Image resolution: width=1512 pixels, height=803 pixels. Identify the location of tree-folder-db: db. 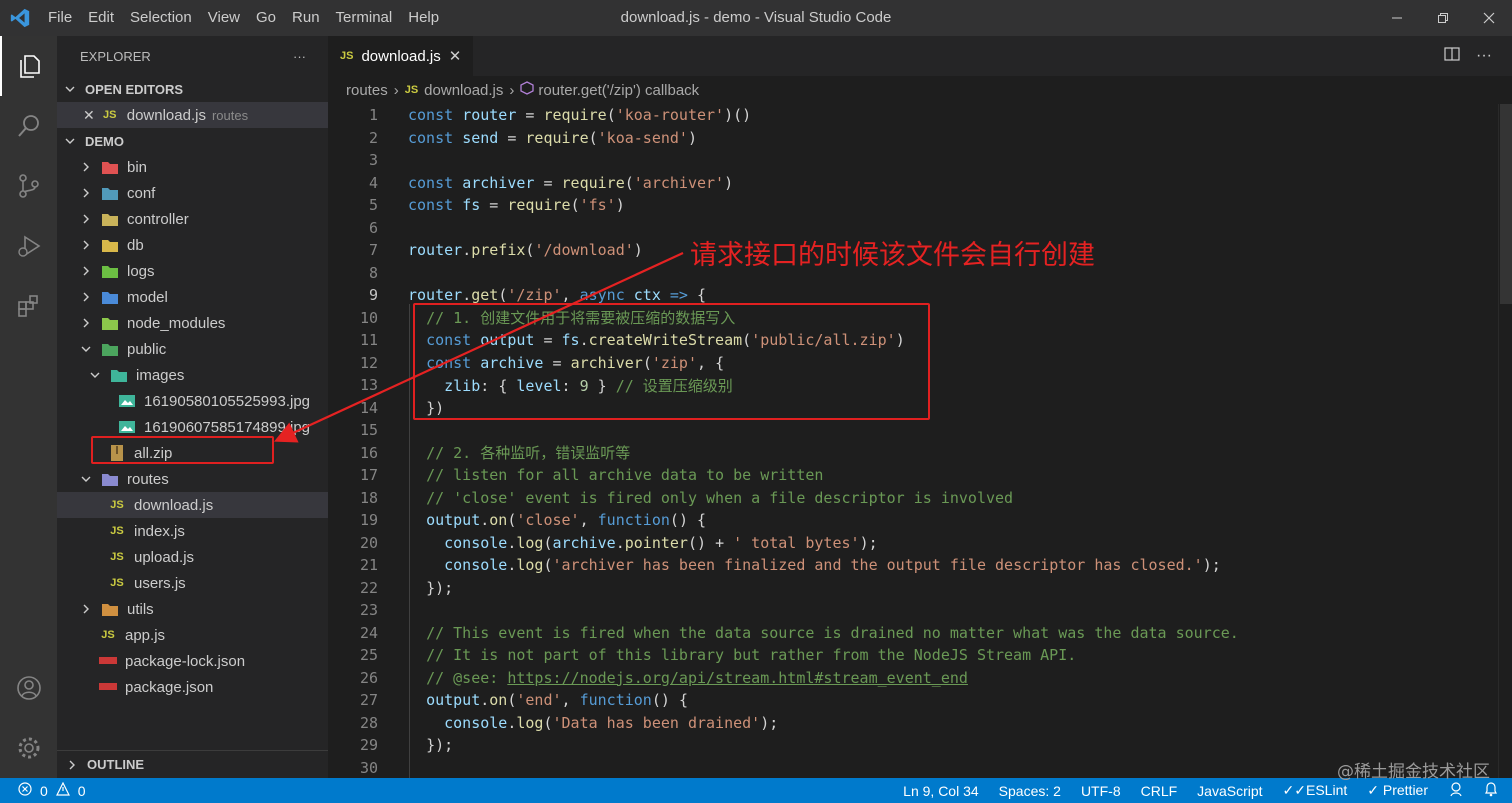
(192, 245).